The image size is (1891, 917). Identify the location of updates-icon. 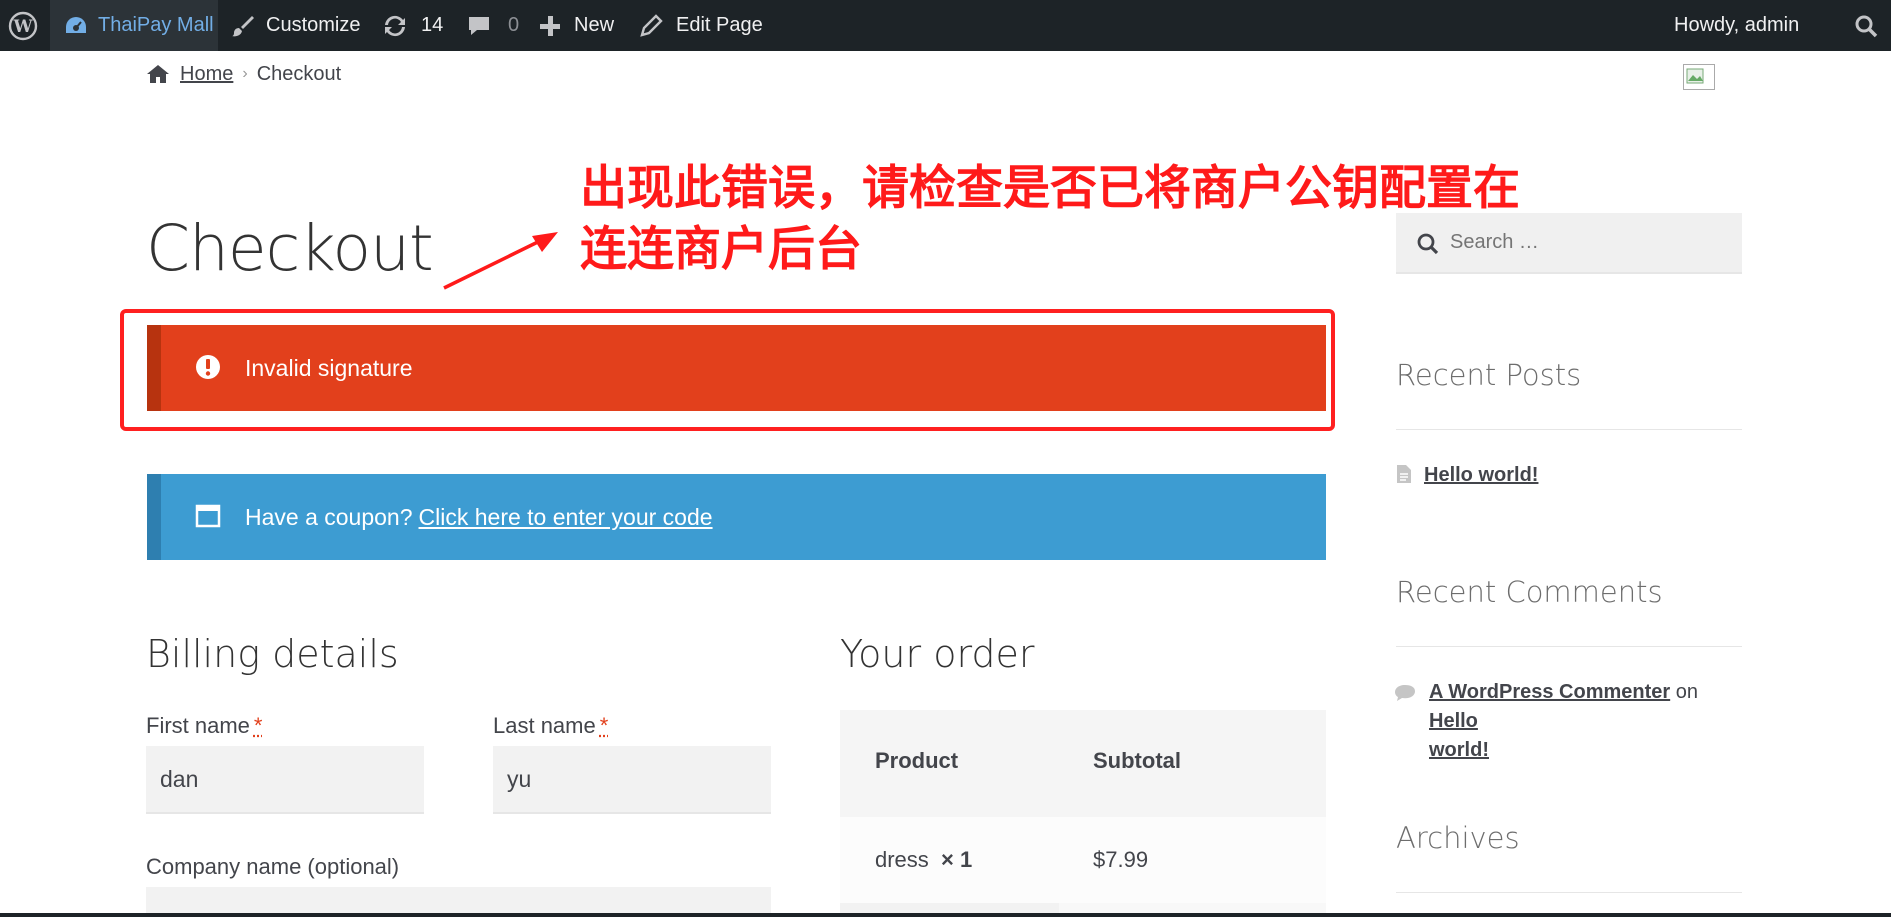
(395, 25).